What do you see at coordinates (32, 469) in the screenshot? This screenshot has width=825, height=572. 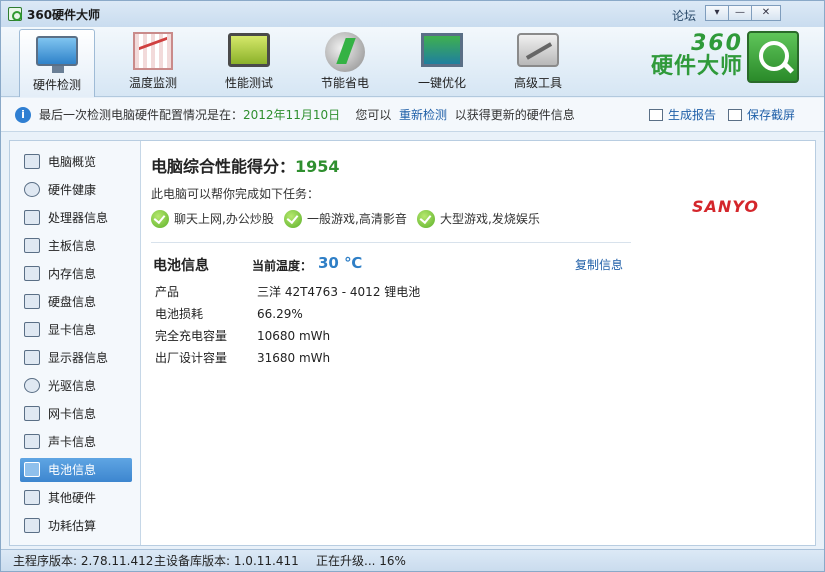 I see `battery-icon` at bounding box center [32, 469].